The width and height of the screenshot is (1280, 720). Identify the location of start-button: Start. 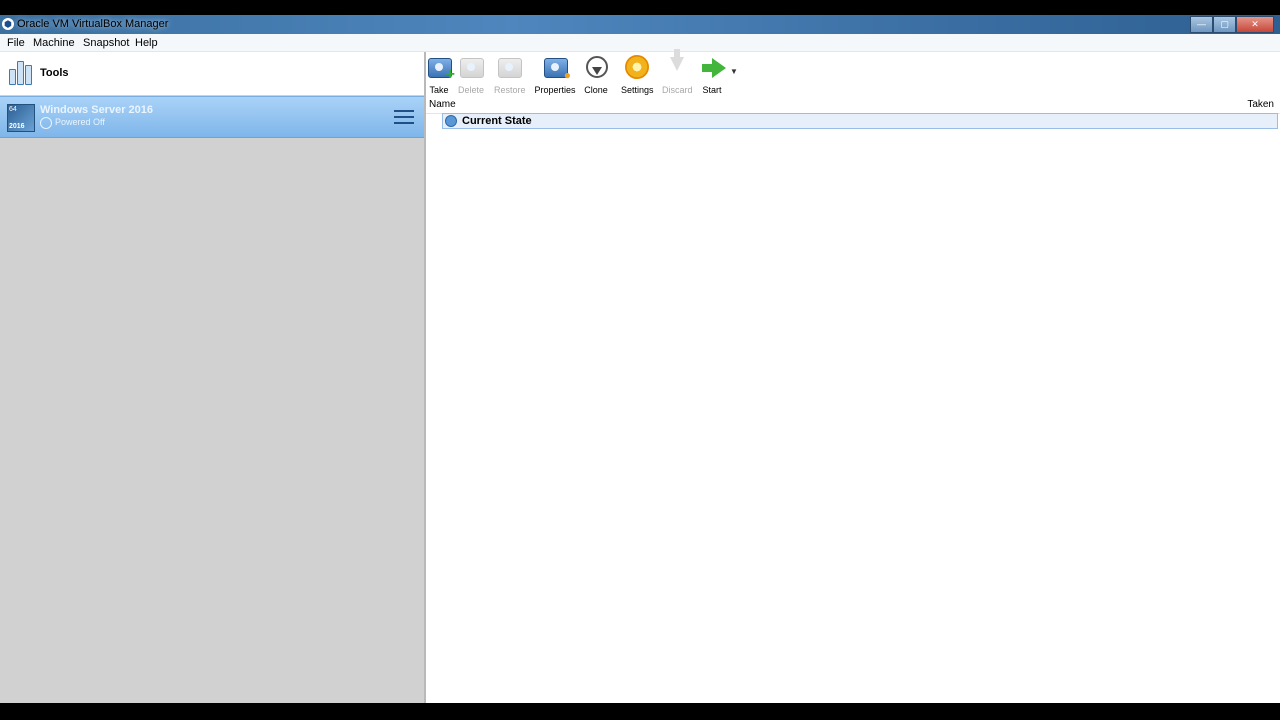
(713, 74).